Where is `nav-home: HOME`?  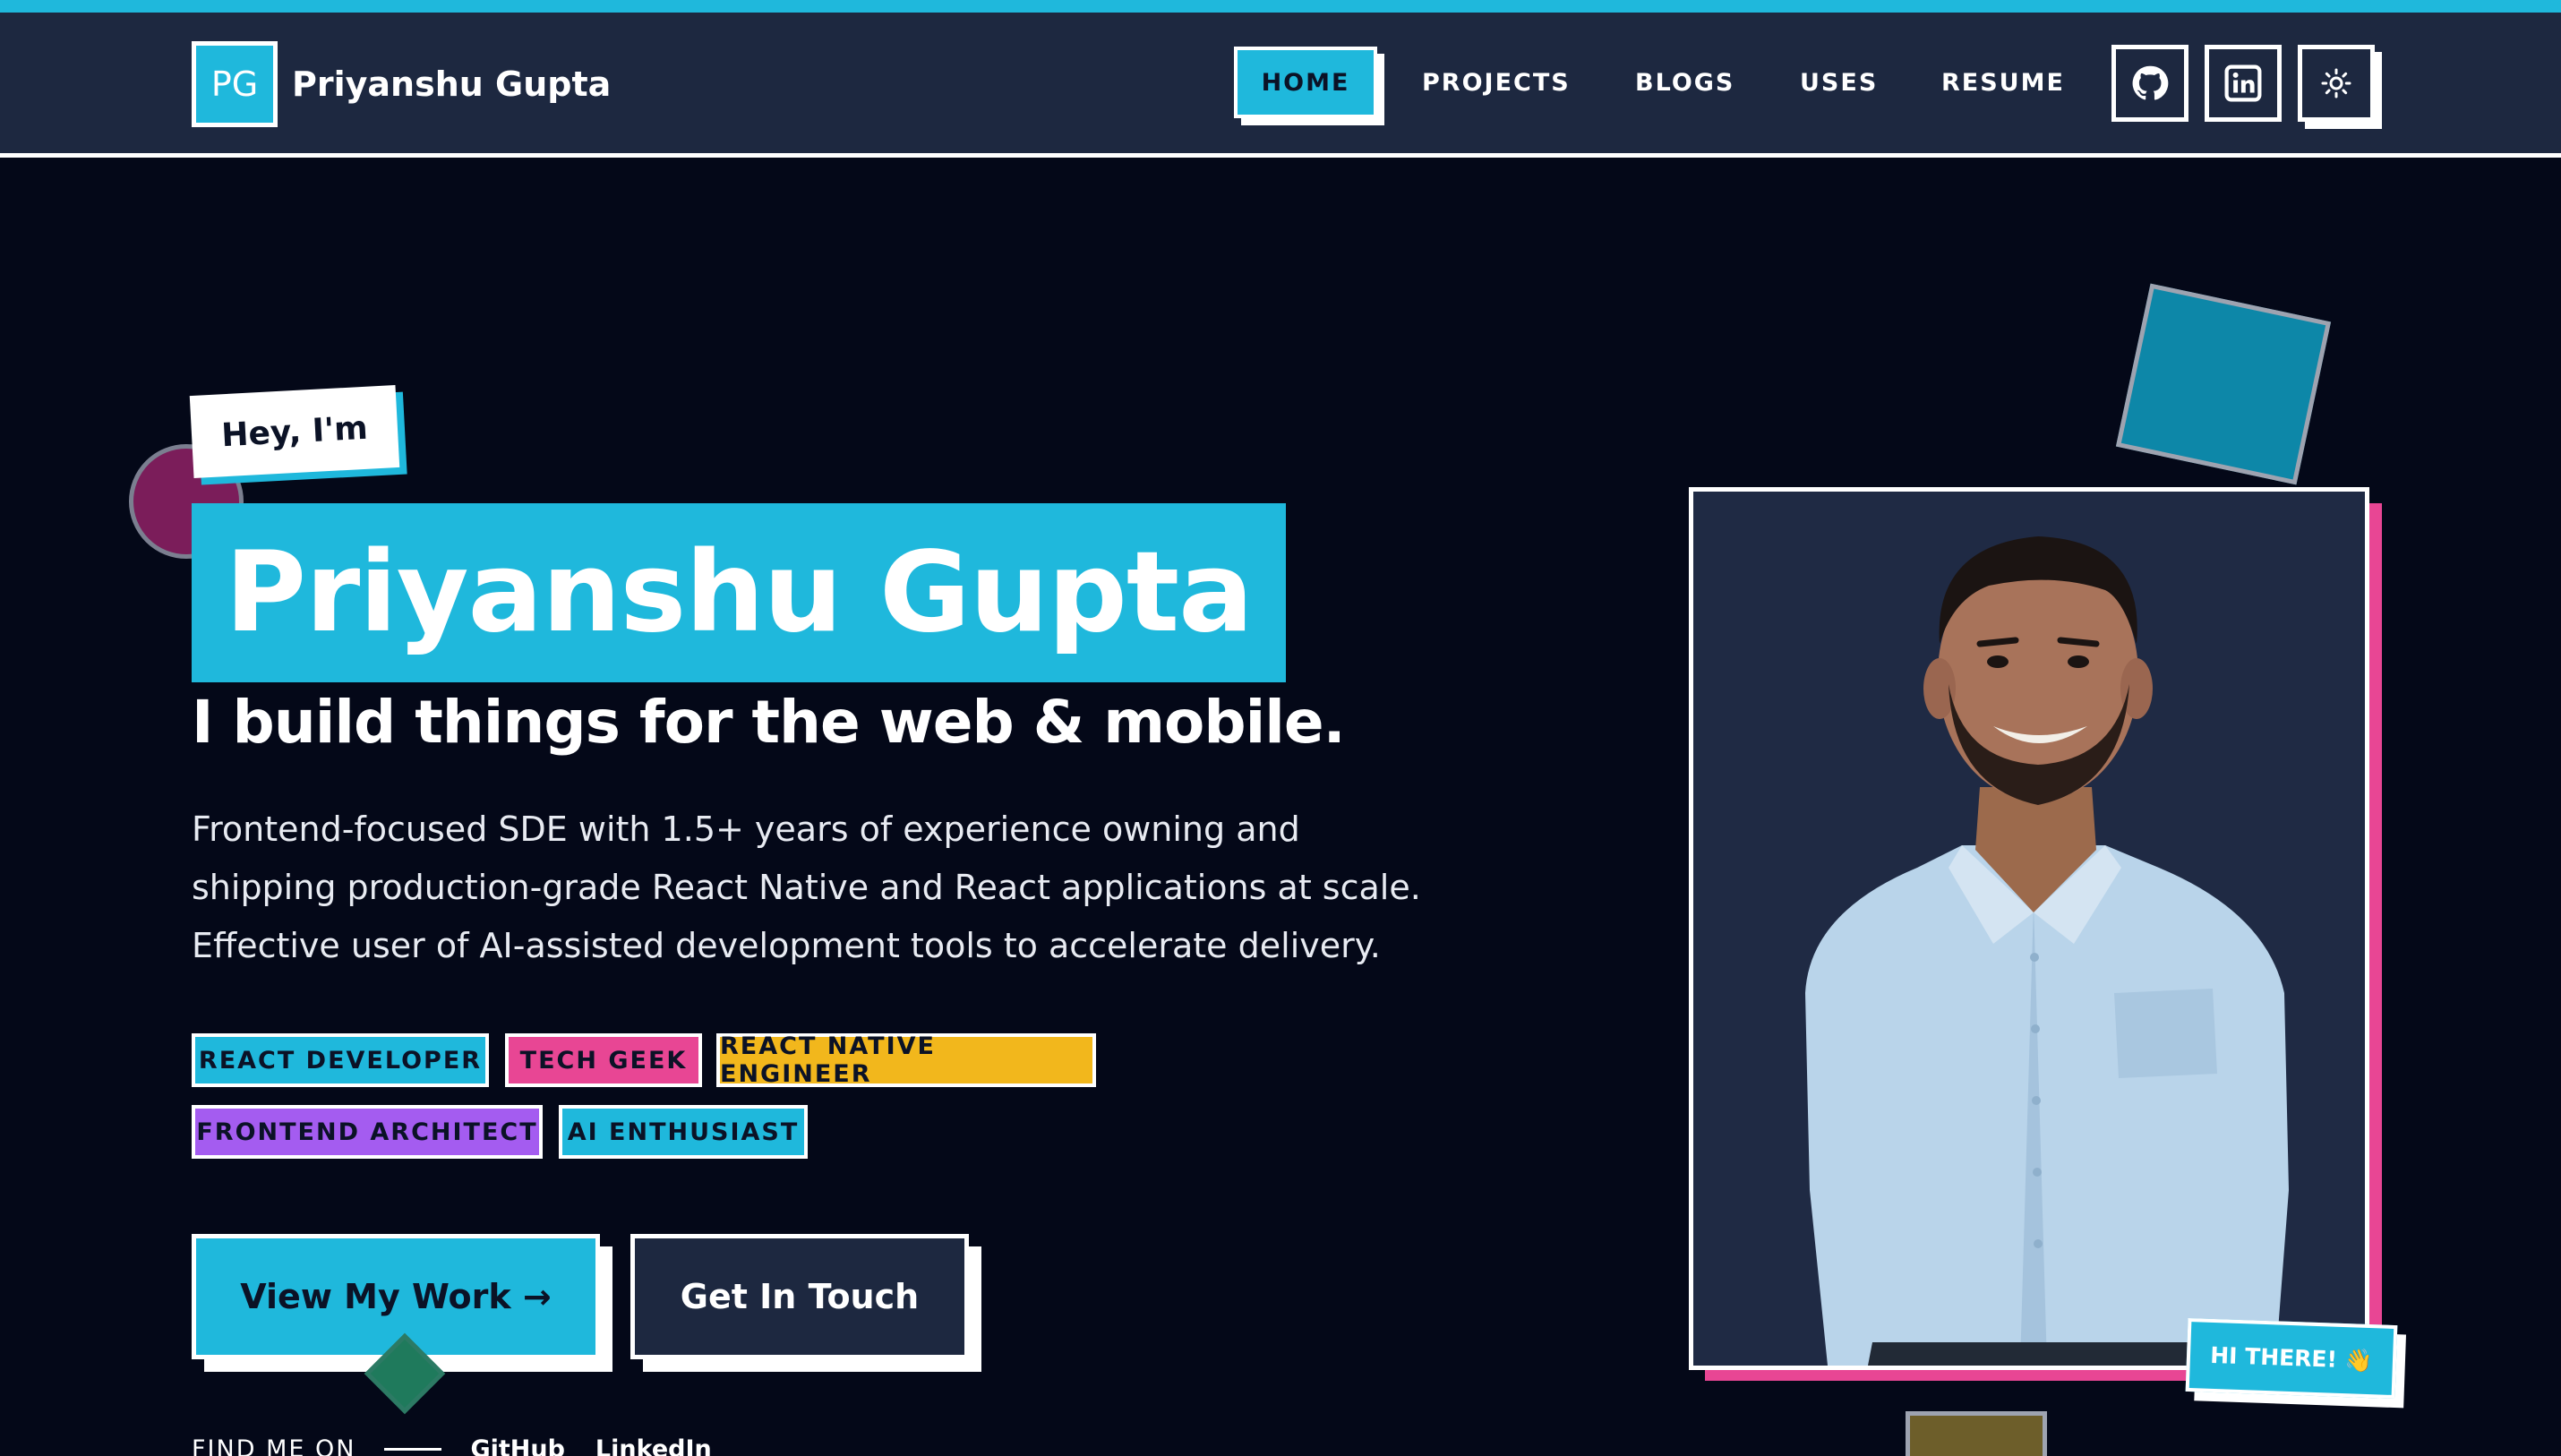
nav-home: HOME is located at coordinates (1305, 82).